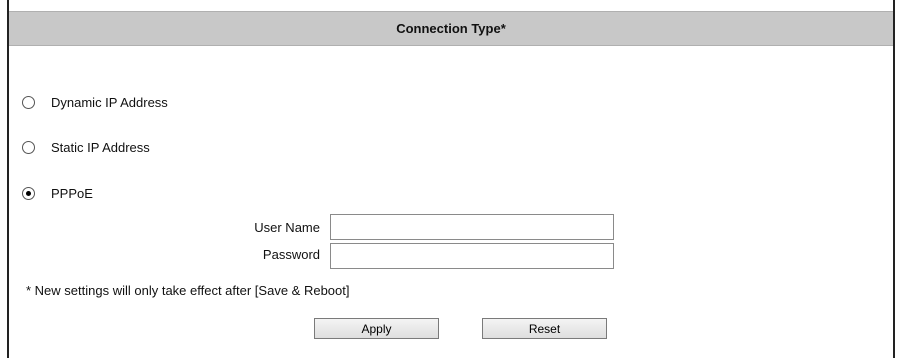 The image size is (898, 358). I want to click on username-label: User Name, so click(287, 227).